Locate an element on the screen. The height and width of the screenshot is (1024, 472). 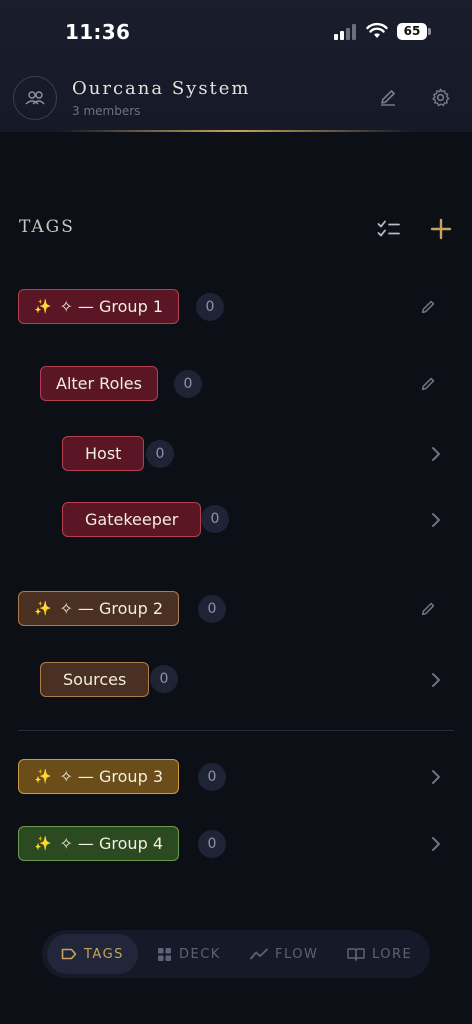
add-tag-button is located at coordinates (441, 229).